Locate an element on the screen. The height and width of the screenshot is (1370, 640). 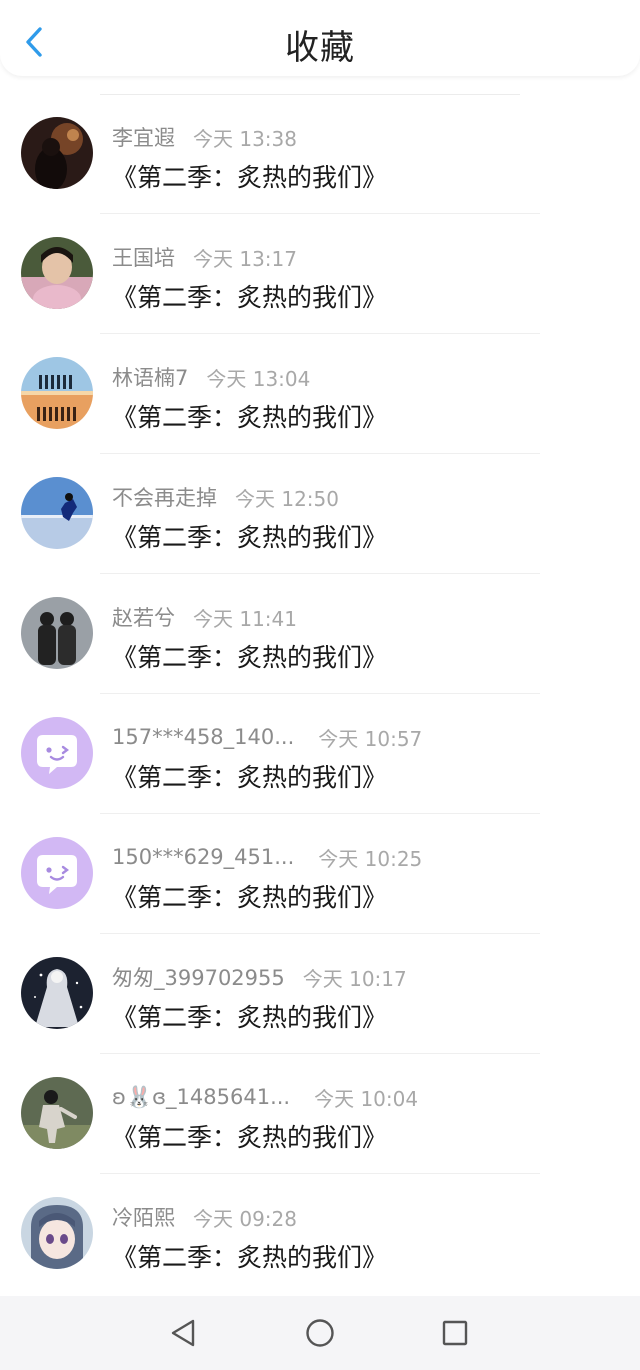
list-item: 匆匆_399702955 今天 10:17 《第二季：炙热的我们》 is located at coordinates (320, 994).